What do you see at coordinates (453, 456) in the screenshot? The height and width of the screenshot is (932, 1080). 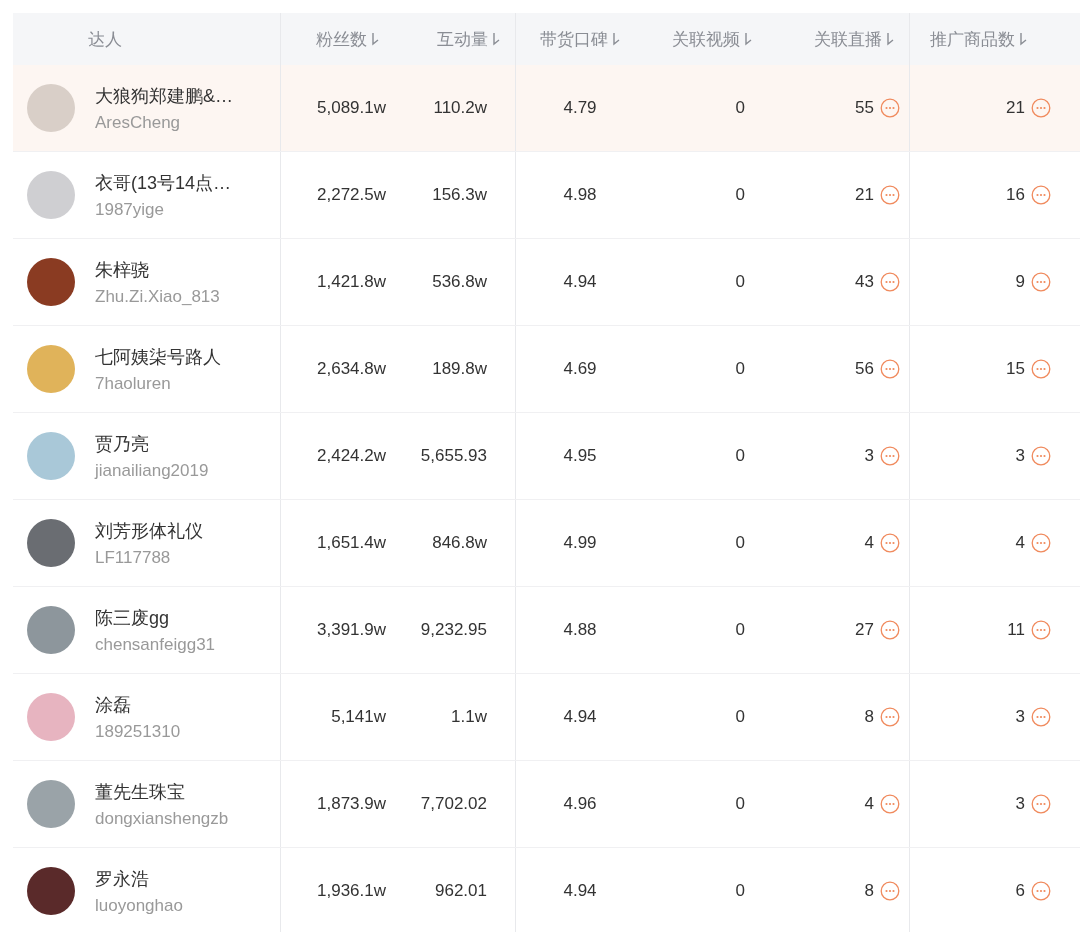 I see `table-cell: 5,655.93` at bounding box center [453, 456].